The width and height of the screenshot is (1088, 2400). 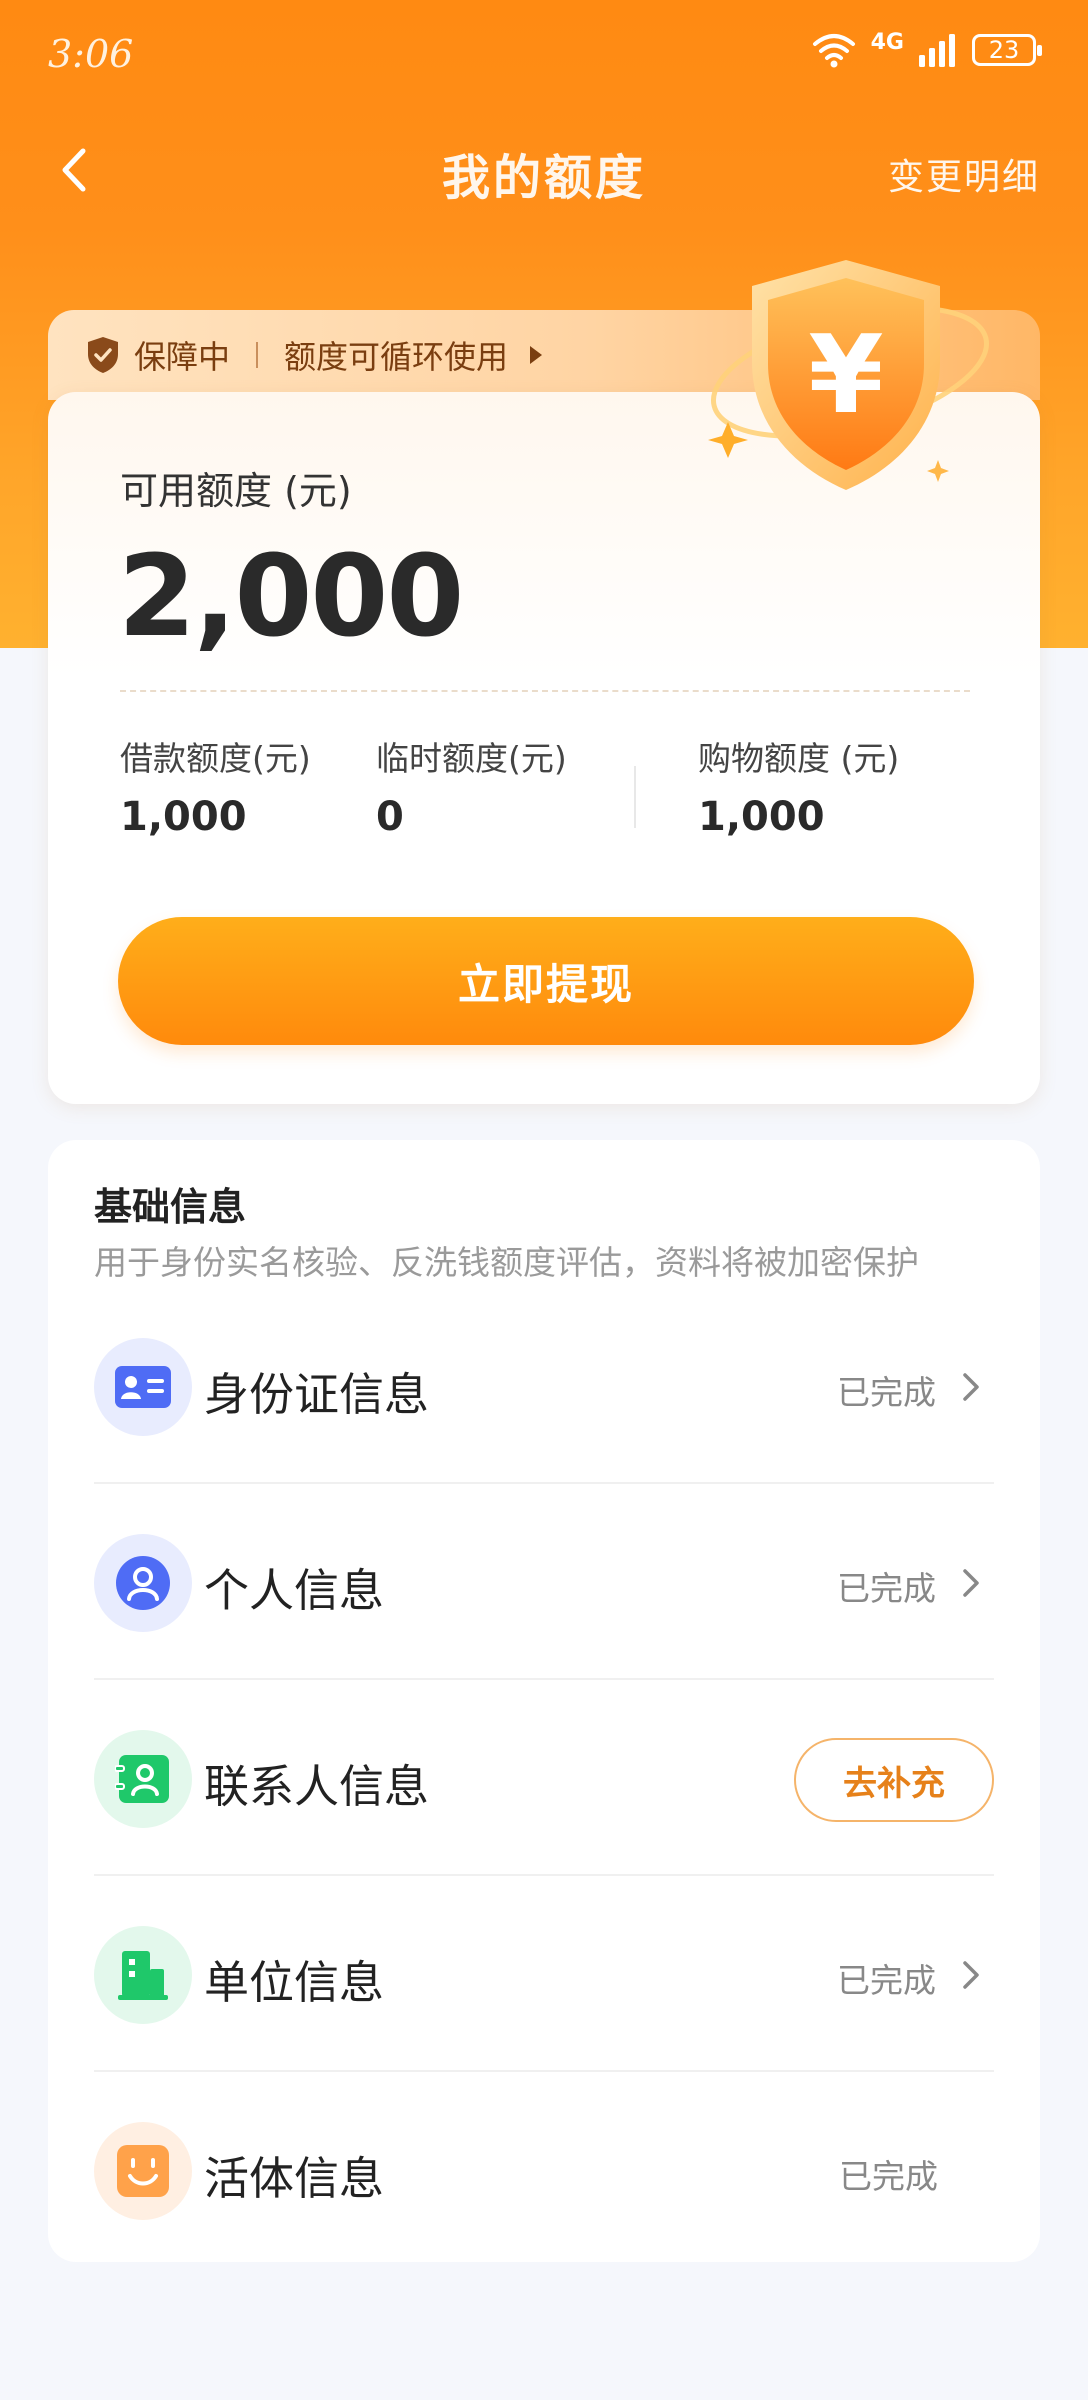 I want to click on id-card-label: 身份证信息, so click(x=317, y=1394).